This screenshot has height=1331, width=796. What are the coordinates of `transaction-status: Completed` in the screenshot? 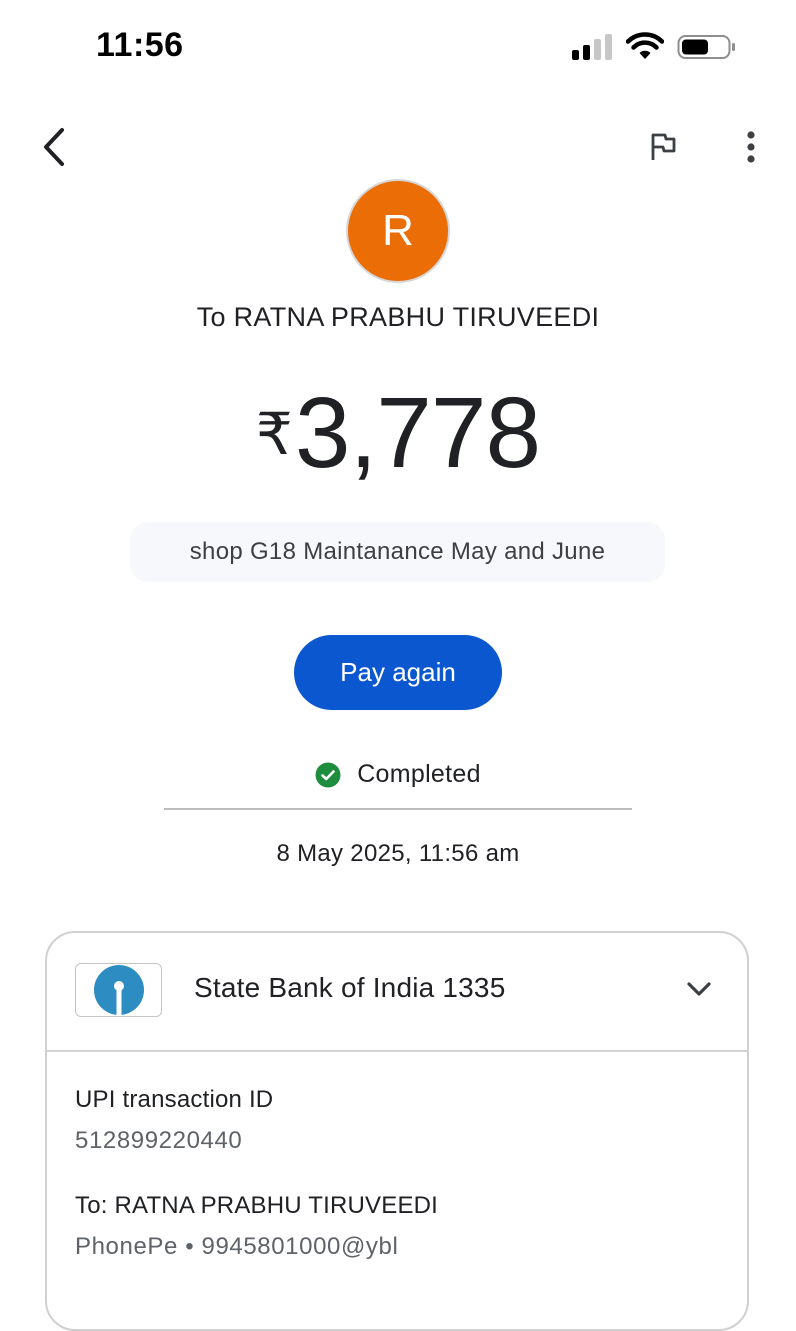 It's located at (398, 774).